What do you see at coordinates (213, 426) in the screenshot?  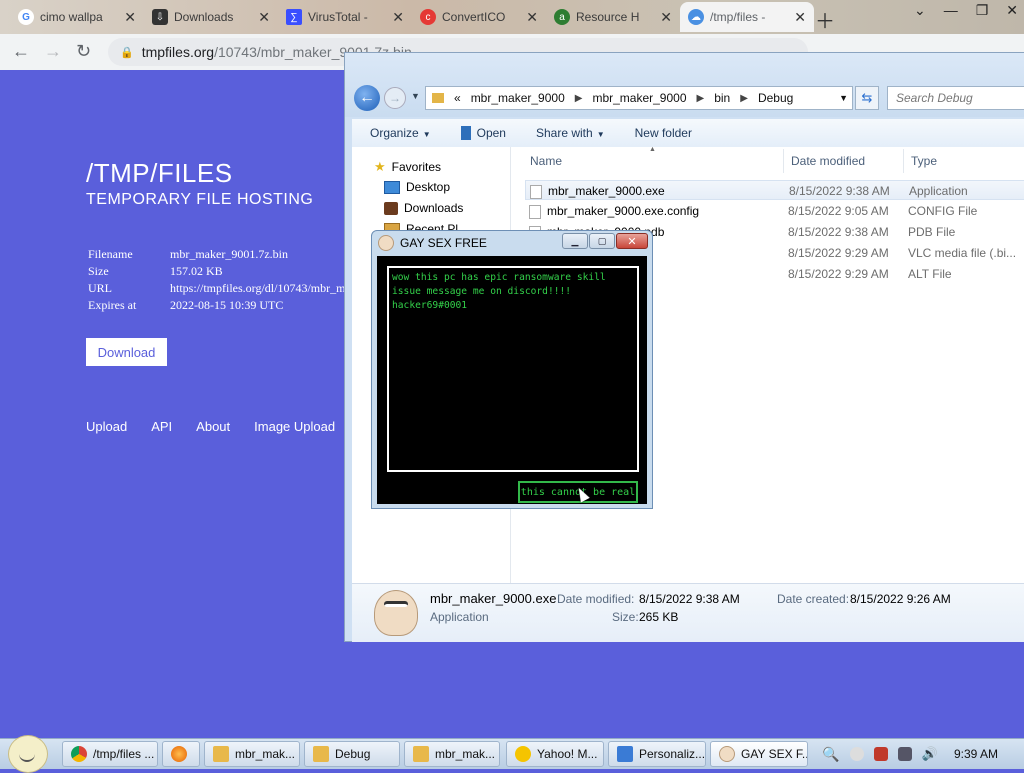 I see `link-about: About` at bounding box center [213, 426].